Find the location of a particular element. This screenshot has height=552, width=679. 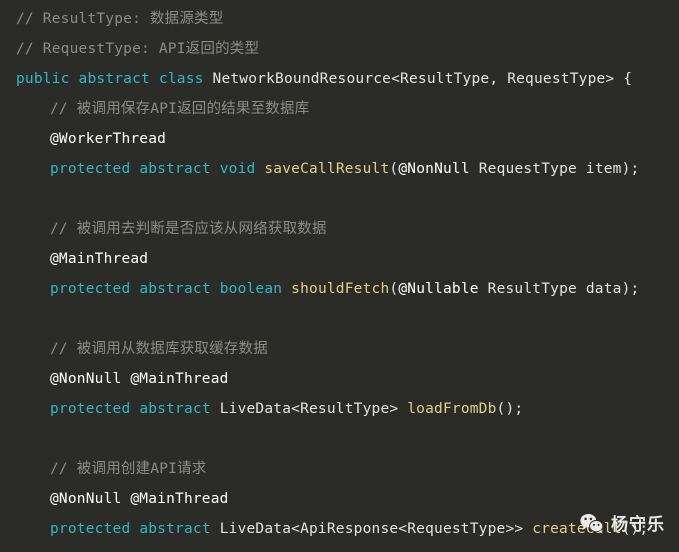

code-token-method: loadFromDb is located at coordinates (452, 409).